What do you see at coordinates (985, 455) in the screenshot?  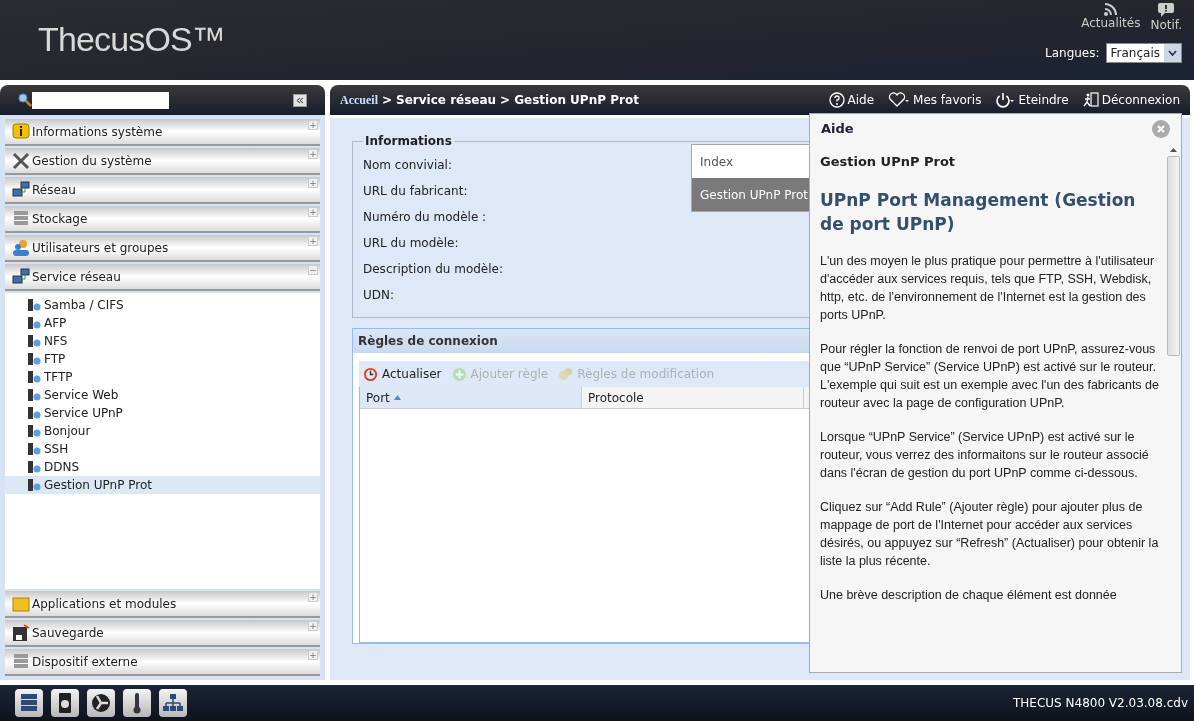 I see `help-paragraph: Lorsque “UPnP Service” (Service UPnP) est activé sur le routeur, vous verrez des informaitons sur le routeur associé dans l'écran de gestion du port UPnP comme ci-dessous.` at bounding box center [985, 455].